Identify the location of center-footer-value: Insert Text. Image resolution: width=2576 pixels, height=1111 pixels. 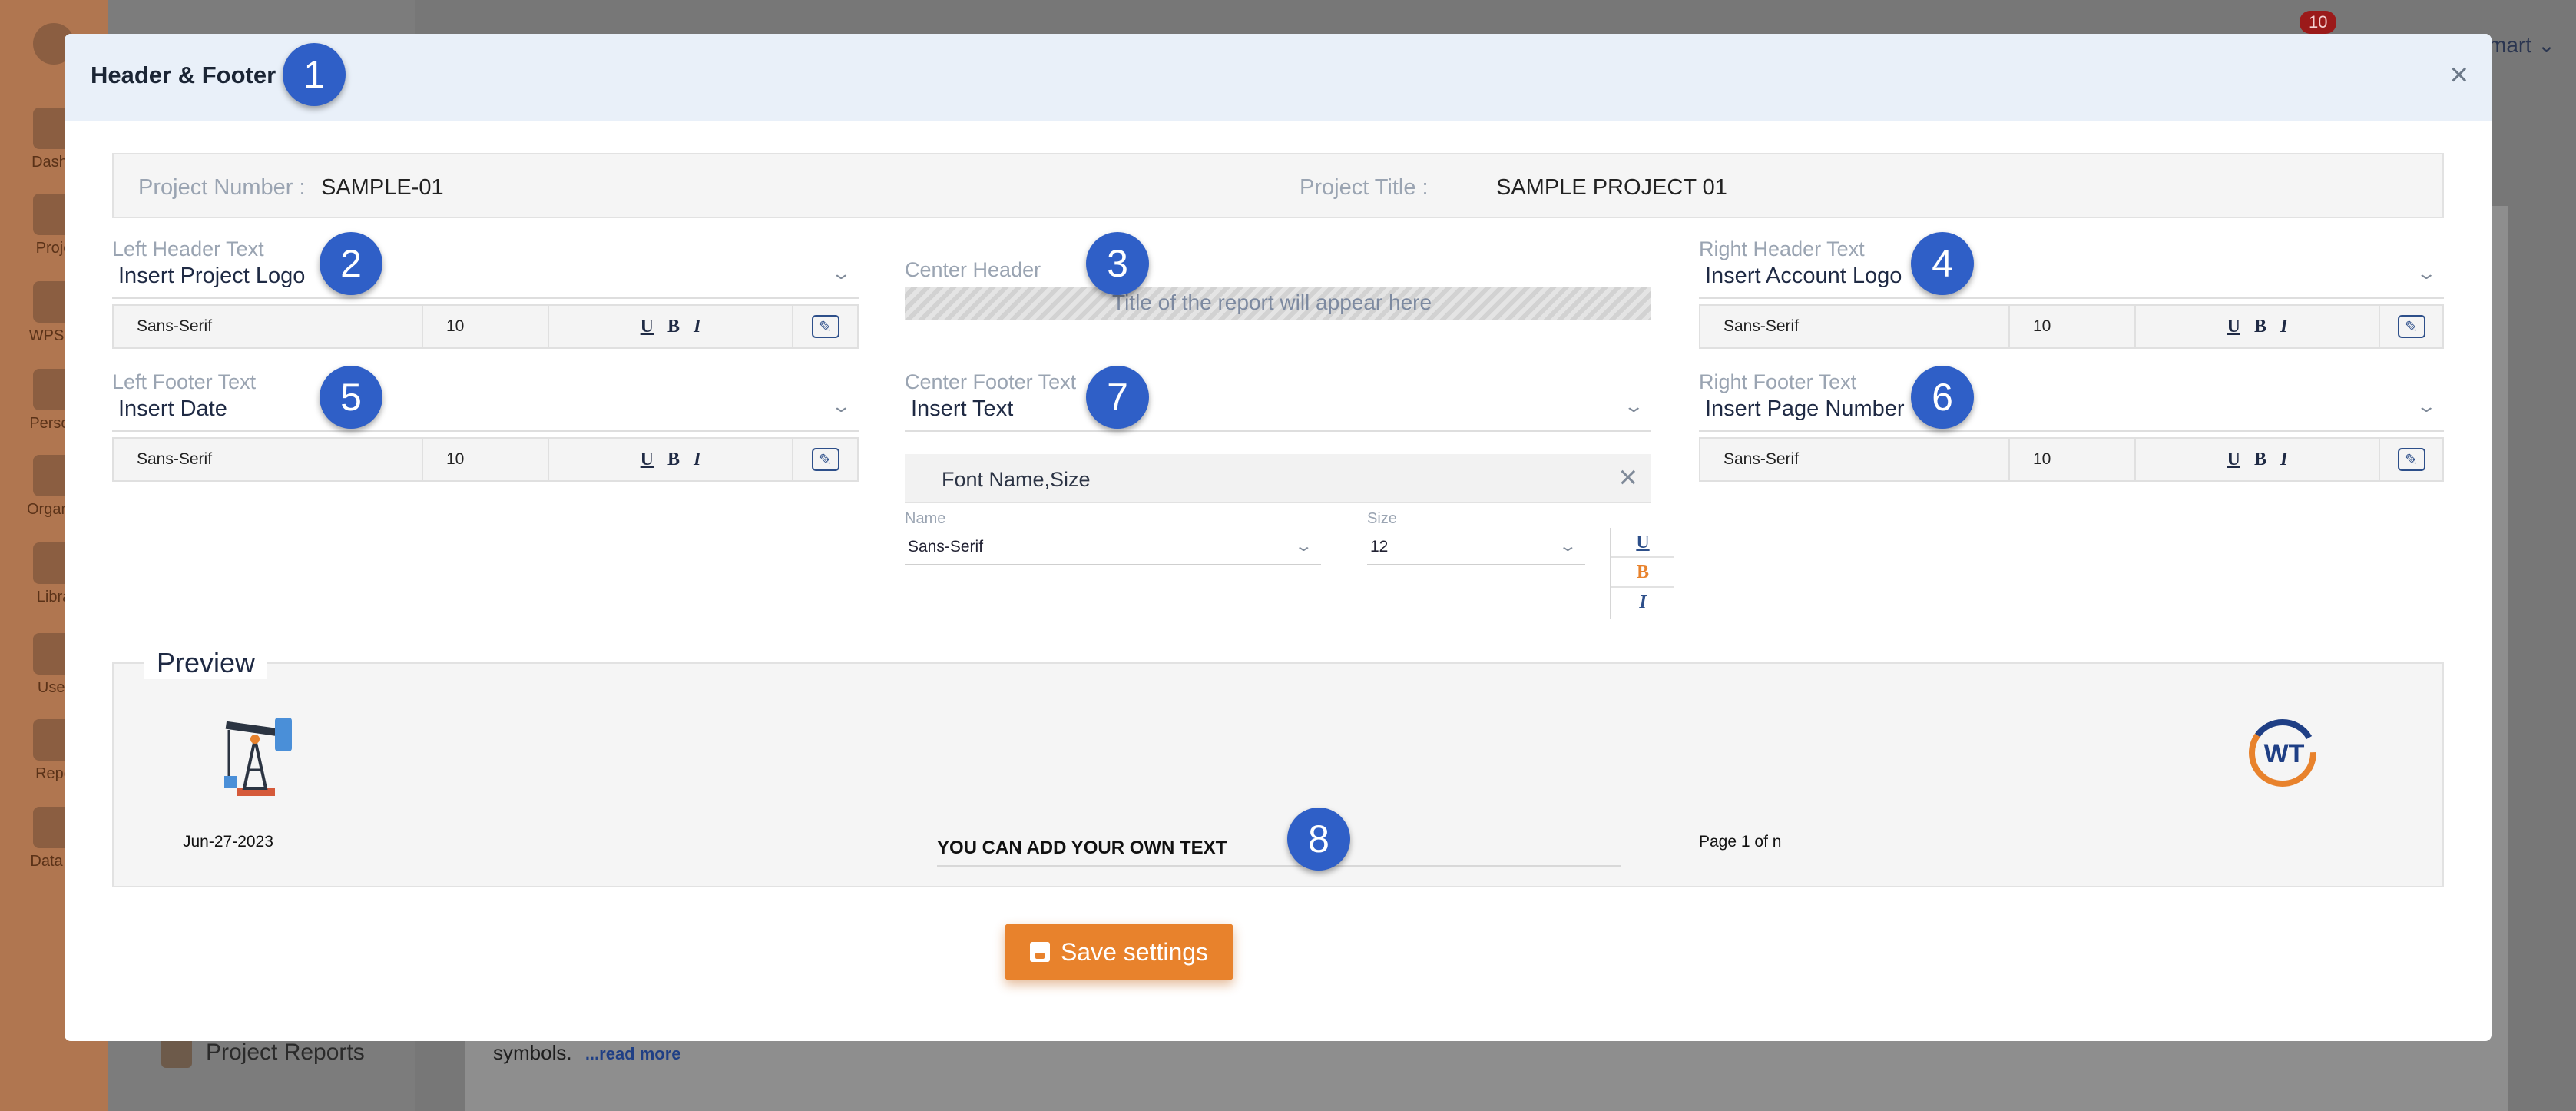
(962, 408).